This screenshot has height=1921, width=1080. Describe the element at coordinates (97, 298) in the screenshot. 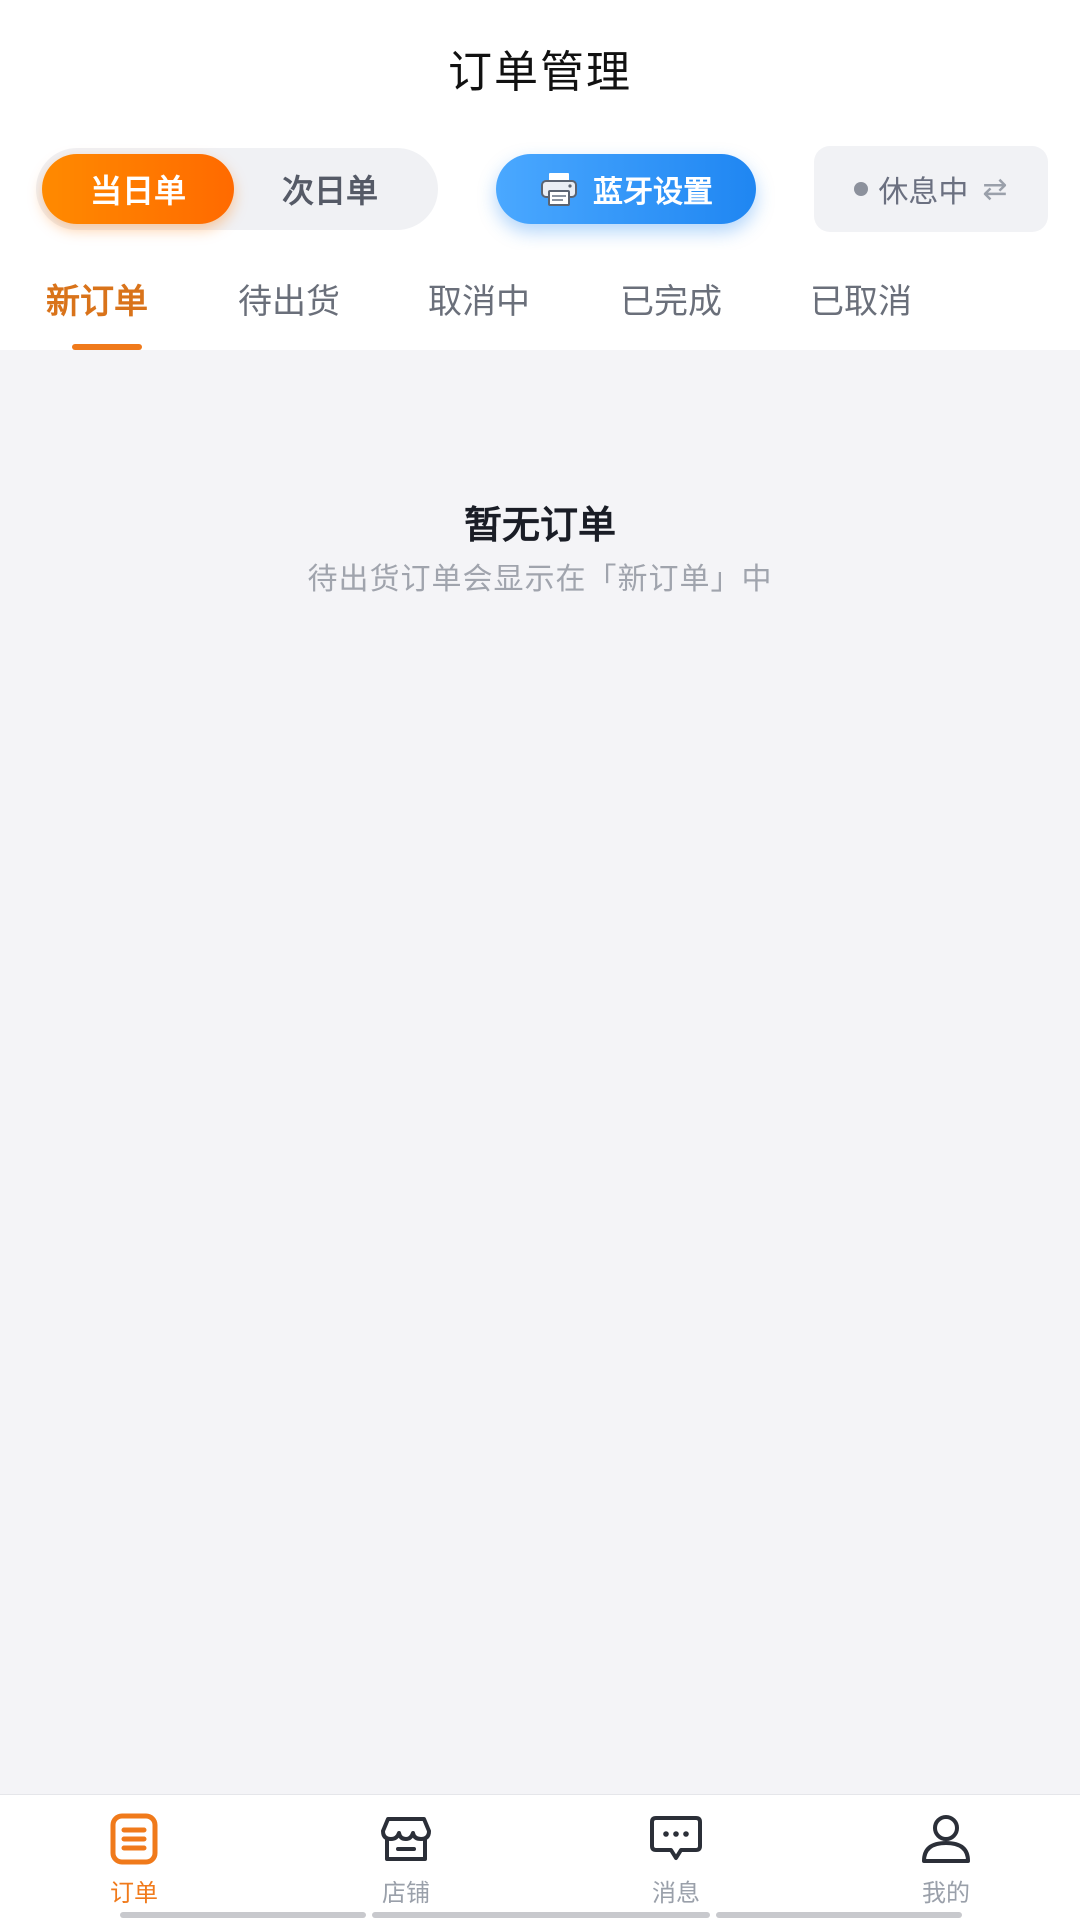

I see `tab-new-orders: 新订单` at that location.